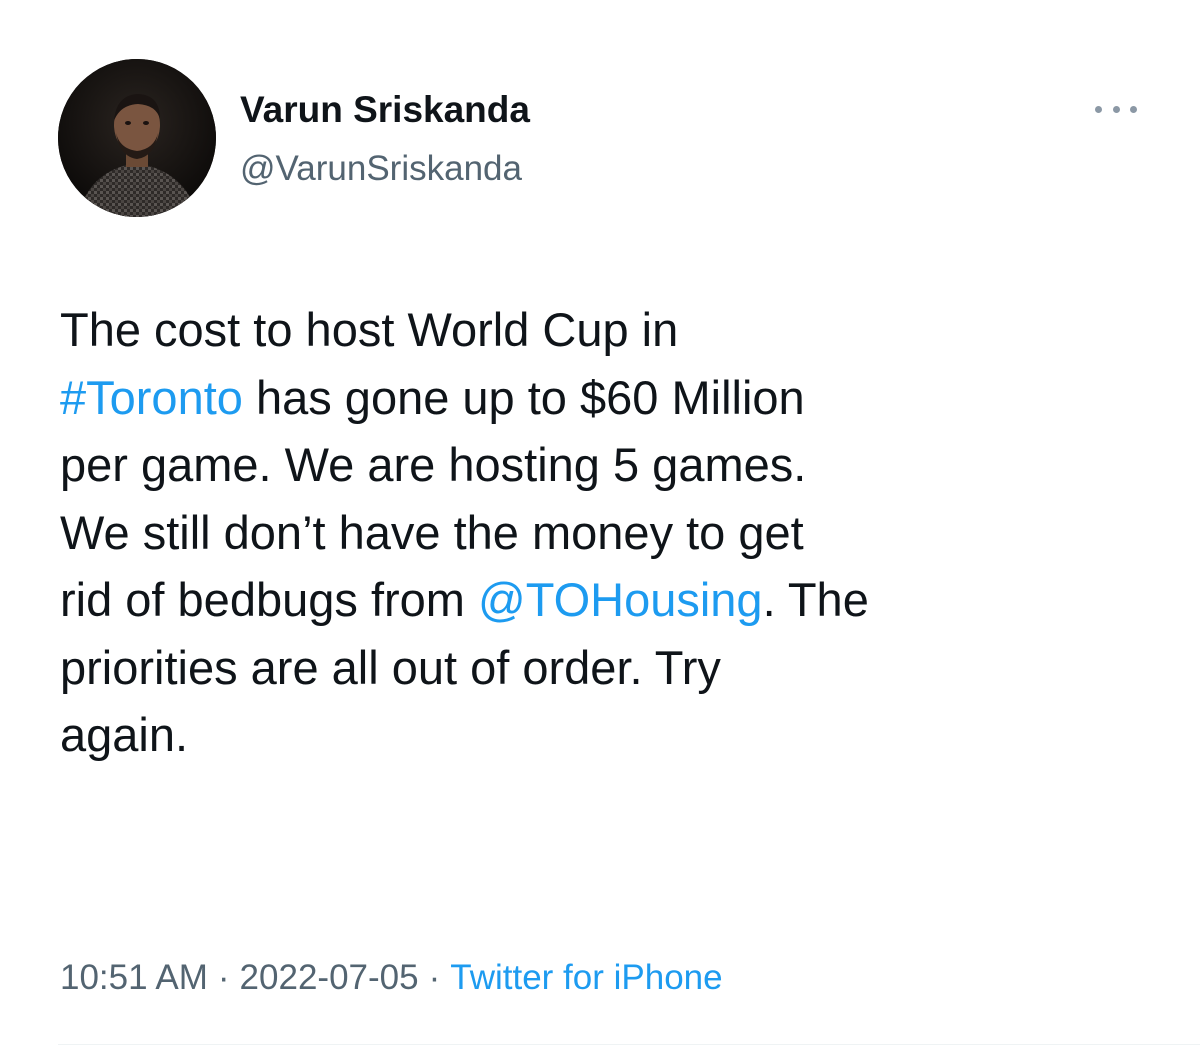 The width and height of the screenshot is (1200, 1062). I want to click on divider, so click(629, 1044).